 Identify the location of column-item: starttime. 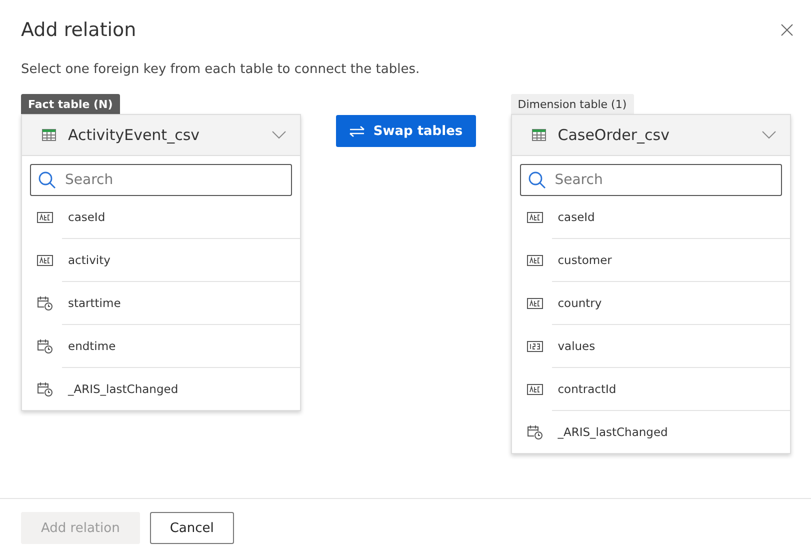
(161, 303).